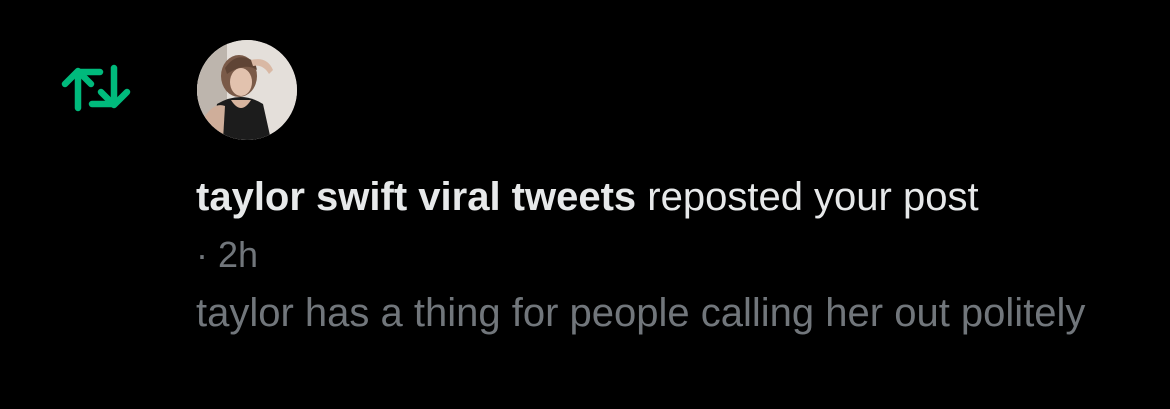 The height and width of the screenshot is (409, 1170). What do you see at coordinates (96, 88) in the screenshot?
I see `repost-icon` at bounding box center [96, 88].